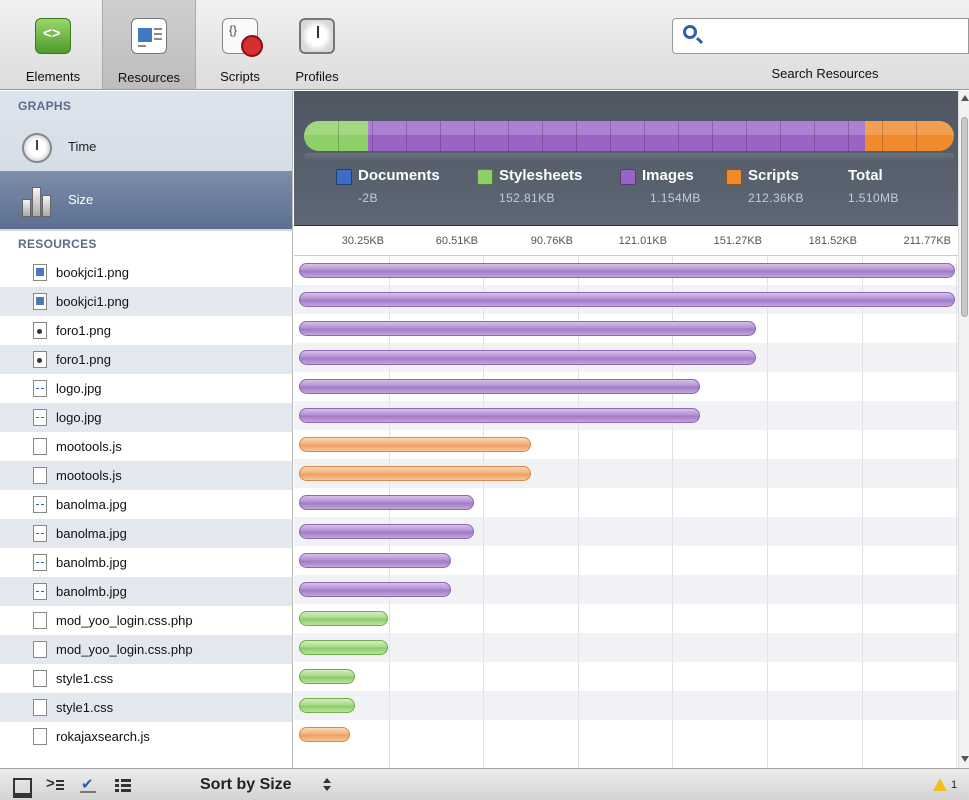  What do you see at coordinates (832, 241) in the screenshot?
I see `ruler-tick-label: 181.52KB` at bounding box center [832, 241].